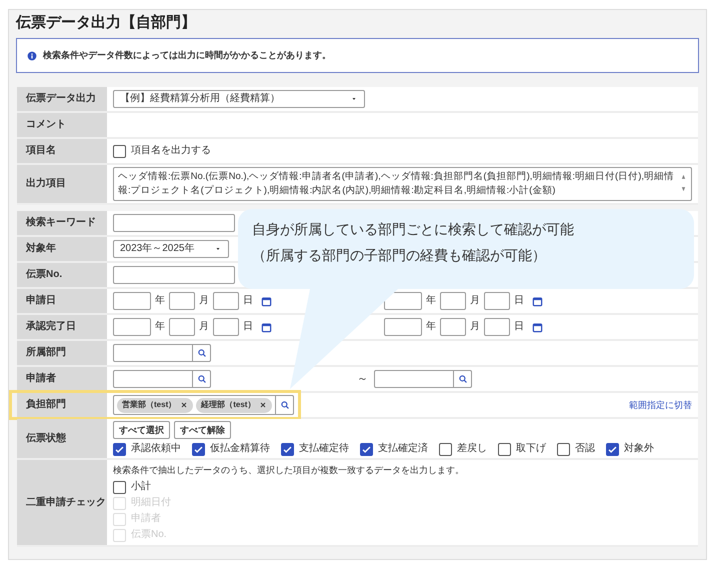 The height and width of the screenshot is (565, 715). I want to click on checkbox-label: 項目名を出力する, so click(171, 151).